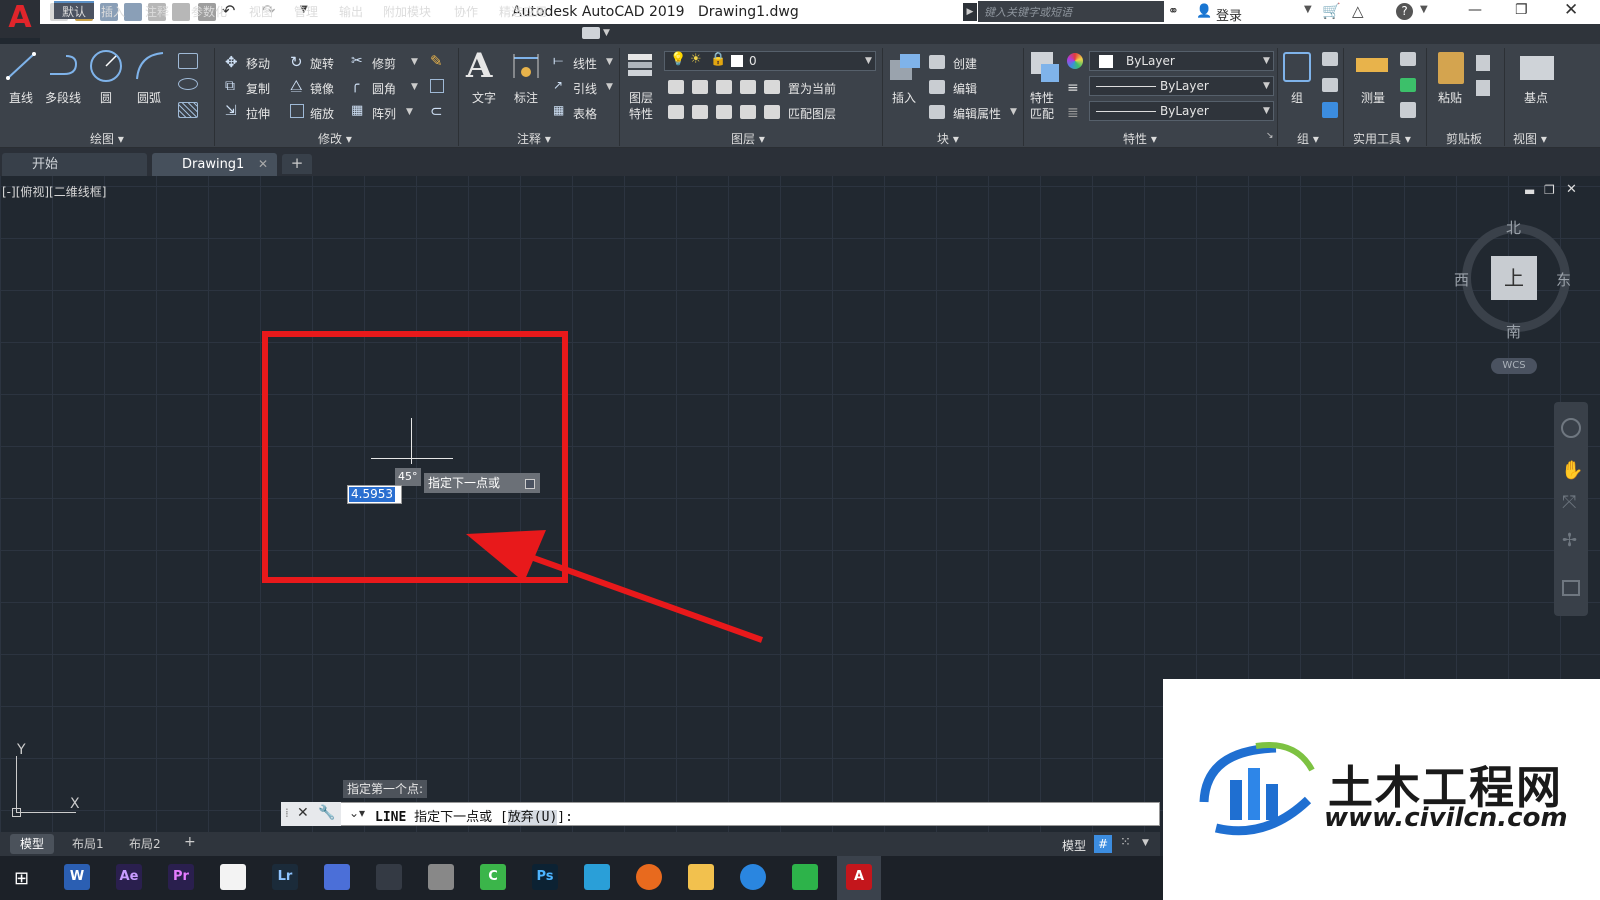 The height and width of the screenshot is (900, 1600). What do you see at coordinates (181, 877) in the screenshot?
I see `premiere-icon: Pr` at bounding box center [181, 877].